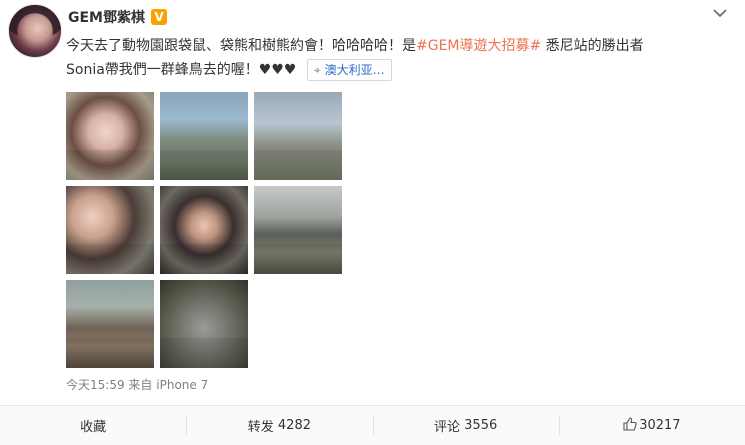 This screenshot has width=745, height=445. What do you see at coordinates (182, 385) in the screenshot?
I see `source-device: iPhone 7` at bounding box center [182, 385].